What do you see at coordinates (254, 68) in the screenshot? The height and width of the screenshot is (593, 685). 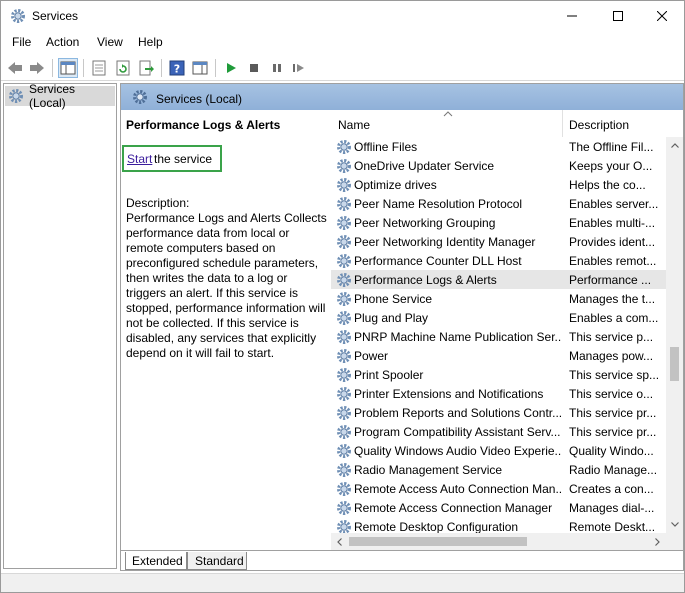 I see `stop-service-button` at bounding box center [254, 68].